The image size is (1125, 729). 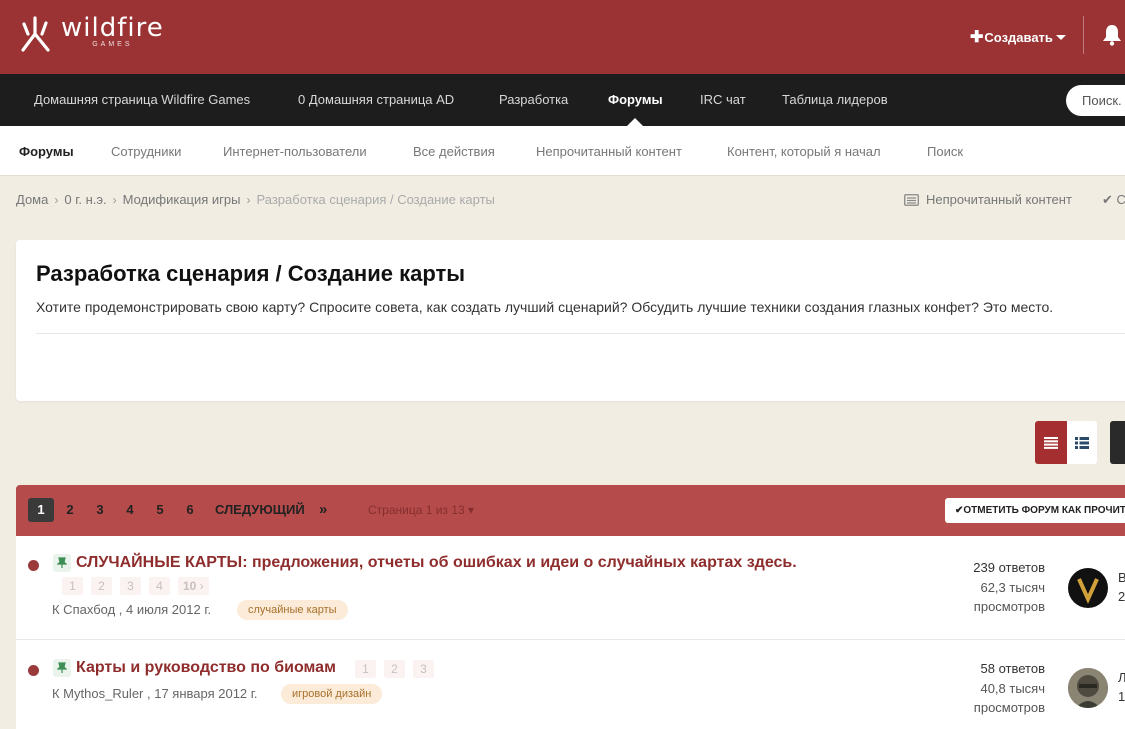 I want to click on last-post-info: Л 1, so click(x=1121, y=687).